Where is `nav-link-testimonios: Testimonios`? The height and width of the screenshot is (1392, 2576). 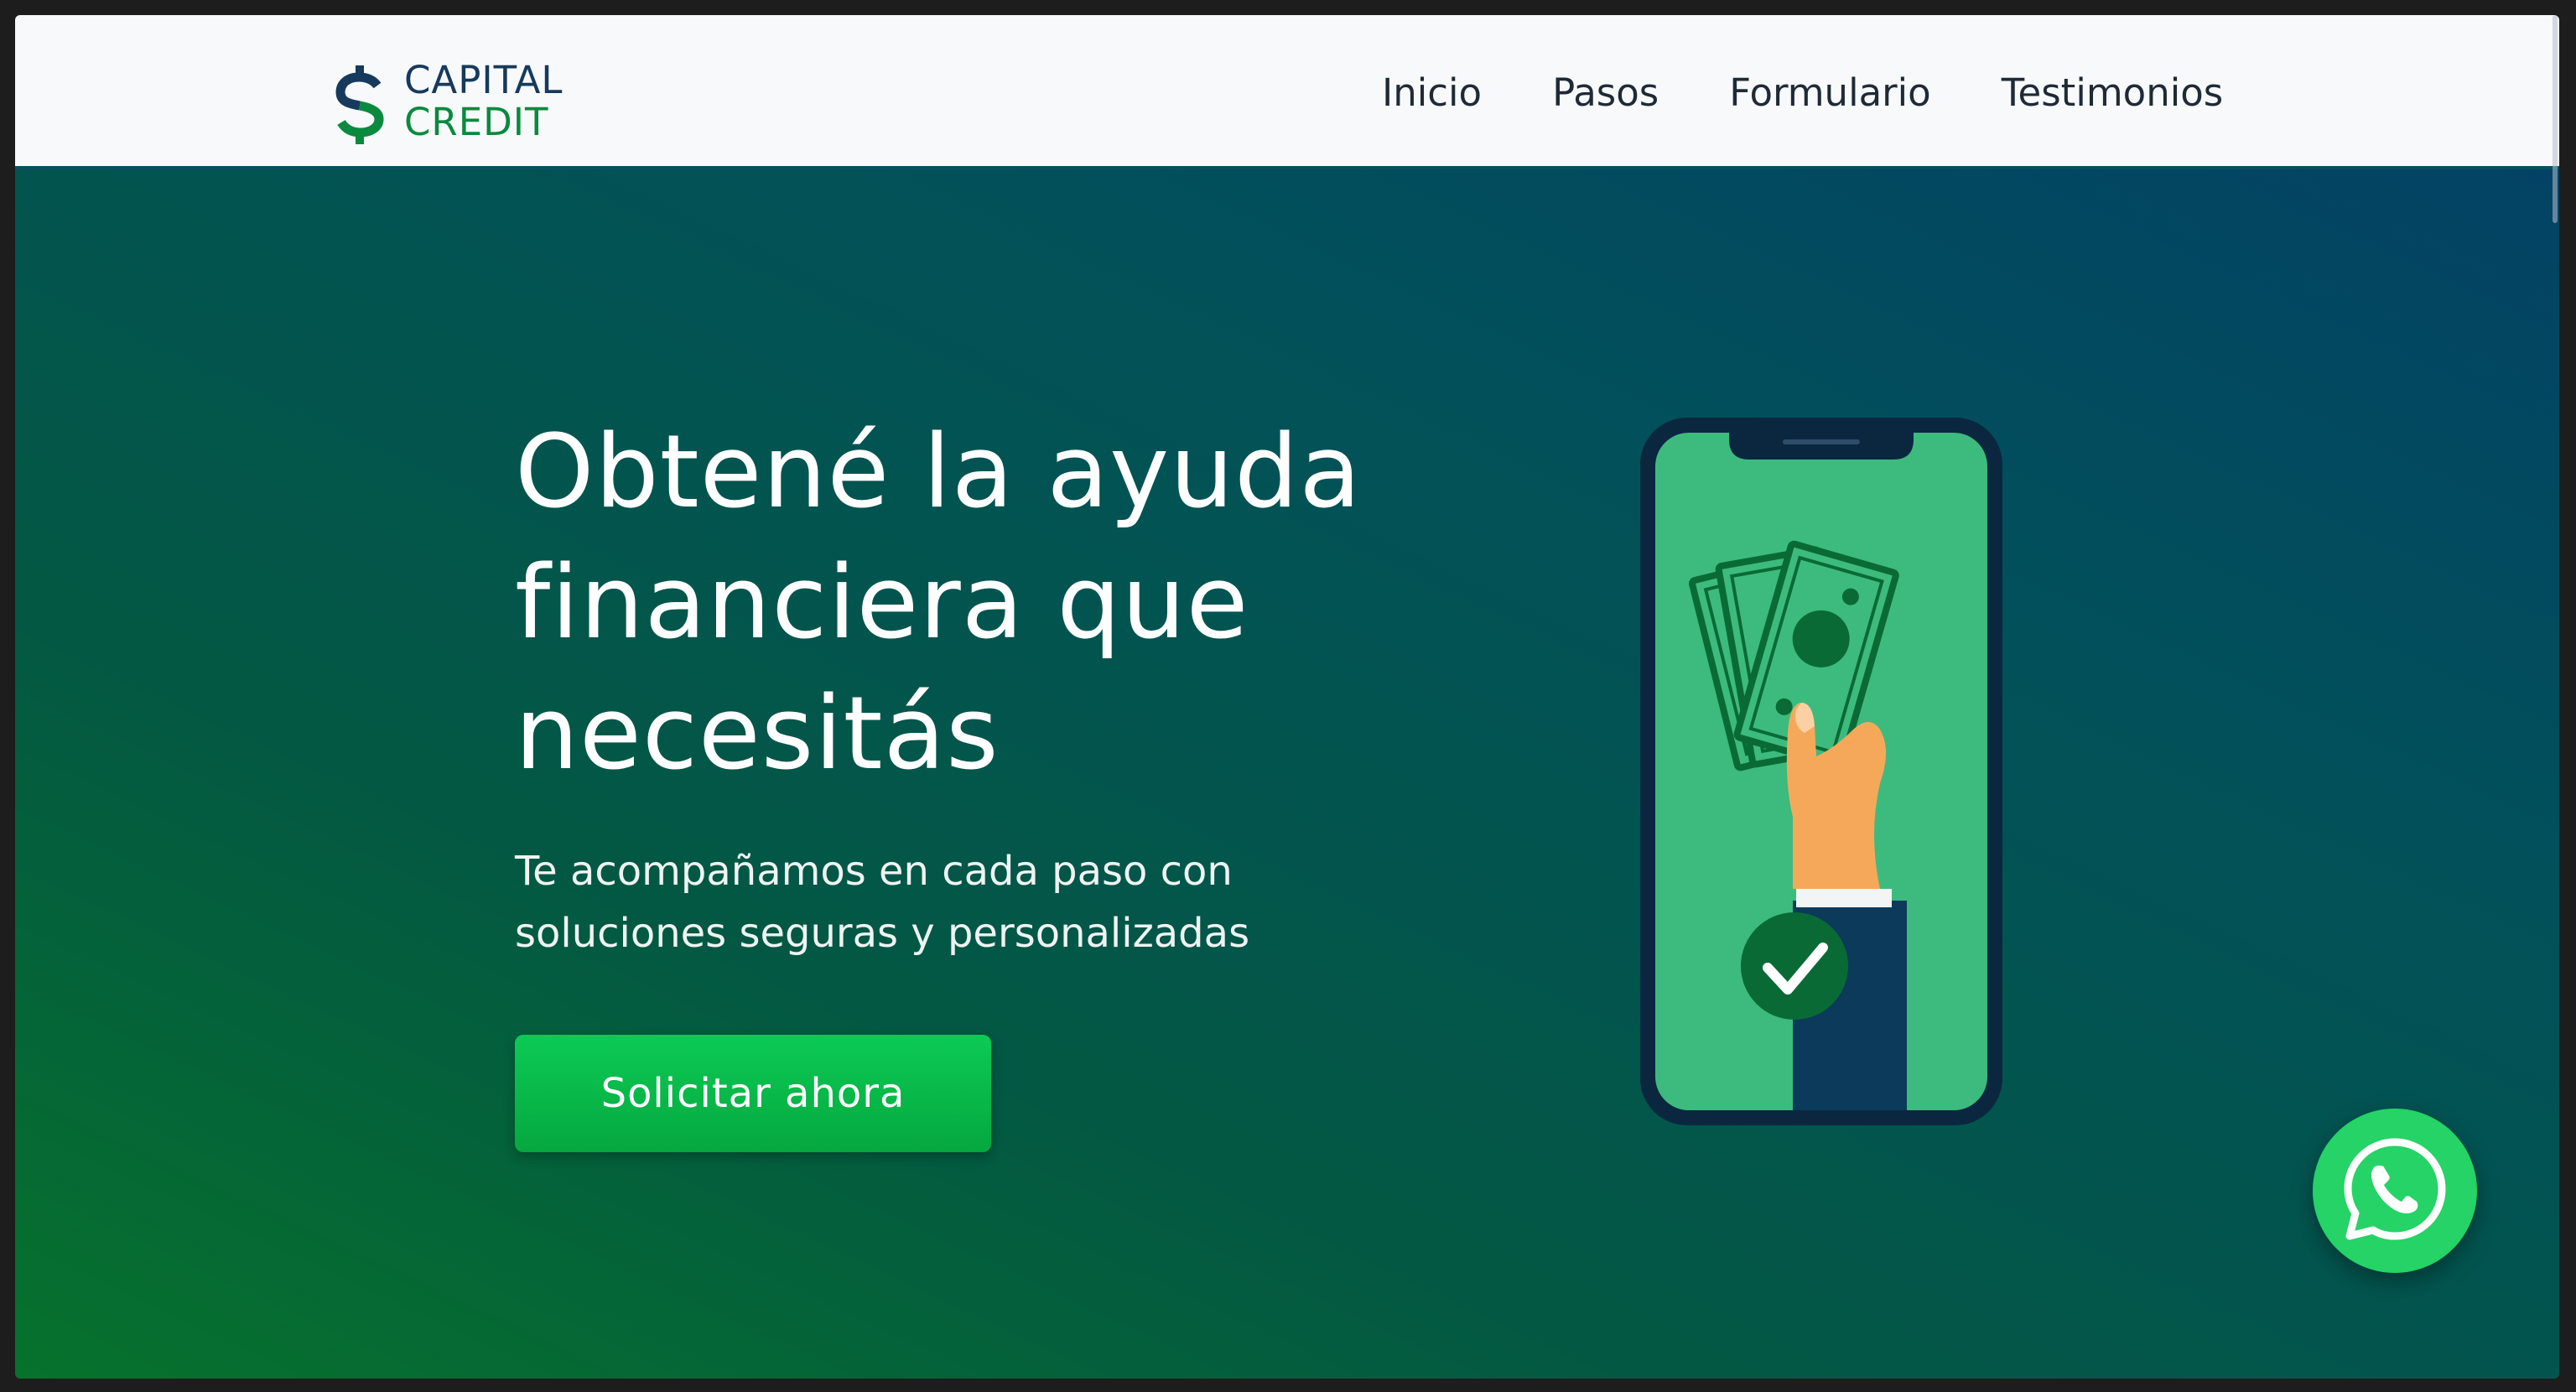 nav-link-testimonios: Testimonios is located at coordinates (2113, 92).